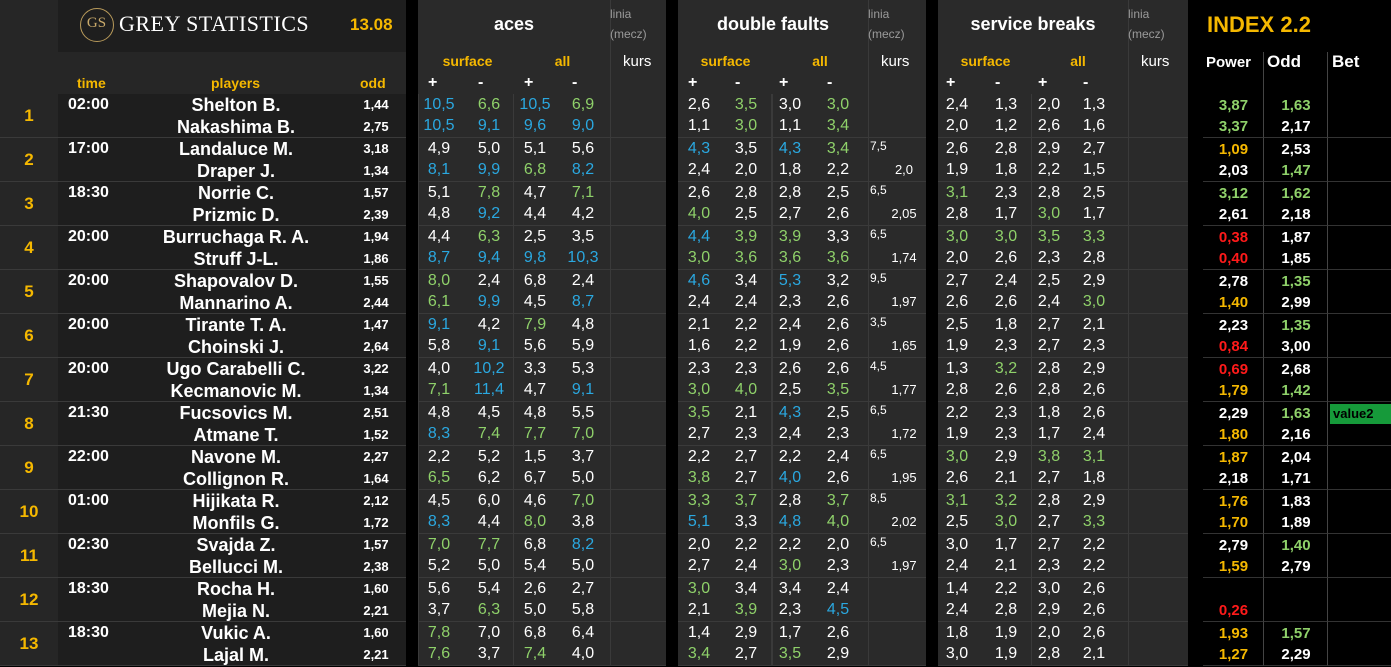 Image resolution: width=1391 pixels, height=667 pixels. What do you see at coordinates (583, 544) in the screenshot?
I see `aces-value: 8,2` at bounding box center [583, 544].